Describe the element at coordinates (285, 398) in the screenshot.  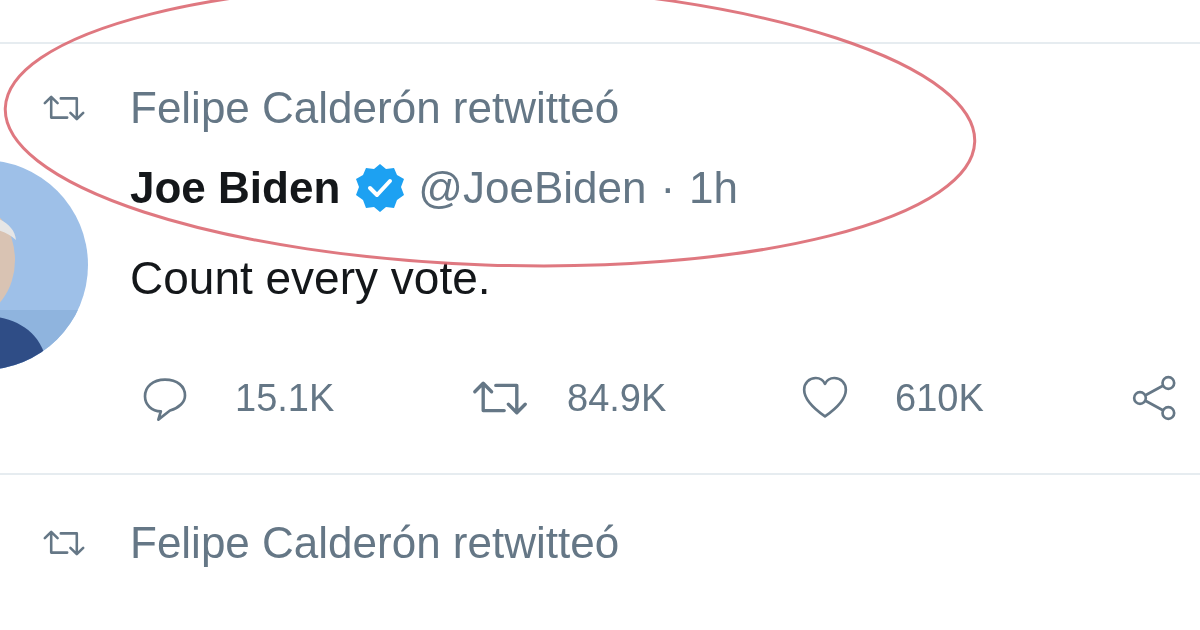
I see `reply-count: 15.1K` at that location.